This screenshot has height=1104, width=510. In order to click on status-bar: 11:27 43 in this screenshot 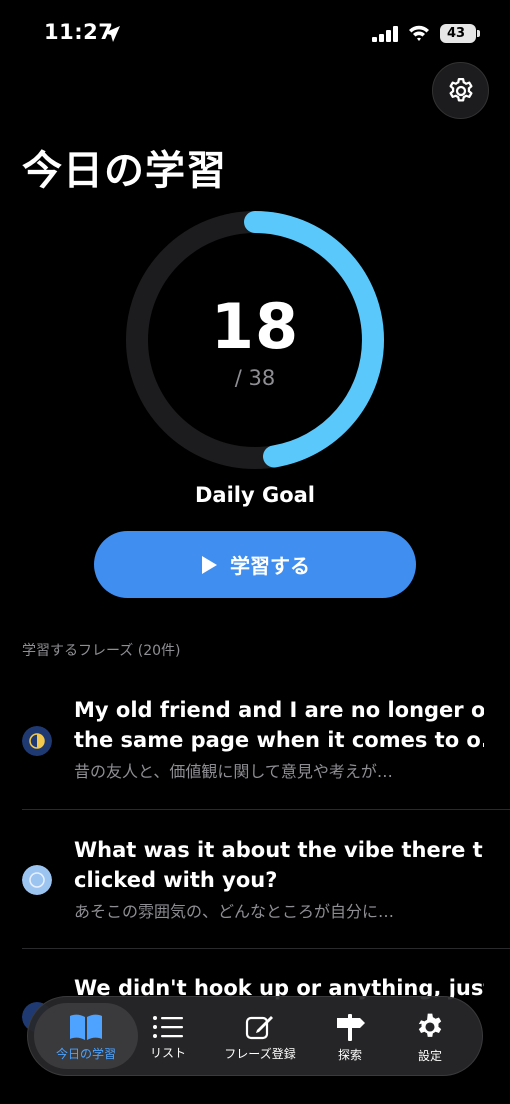, I will do `click(255, 35)`.